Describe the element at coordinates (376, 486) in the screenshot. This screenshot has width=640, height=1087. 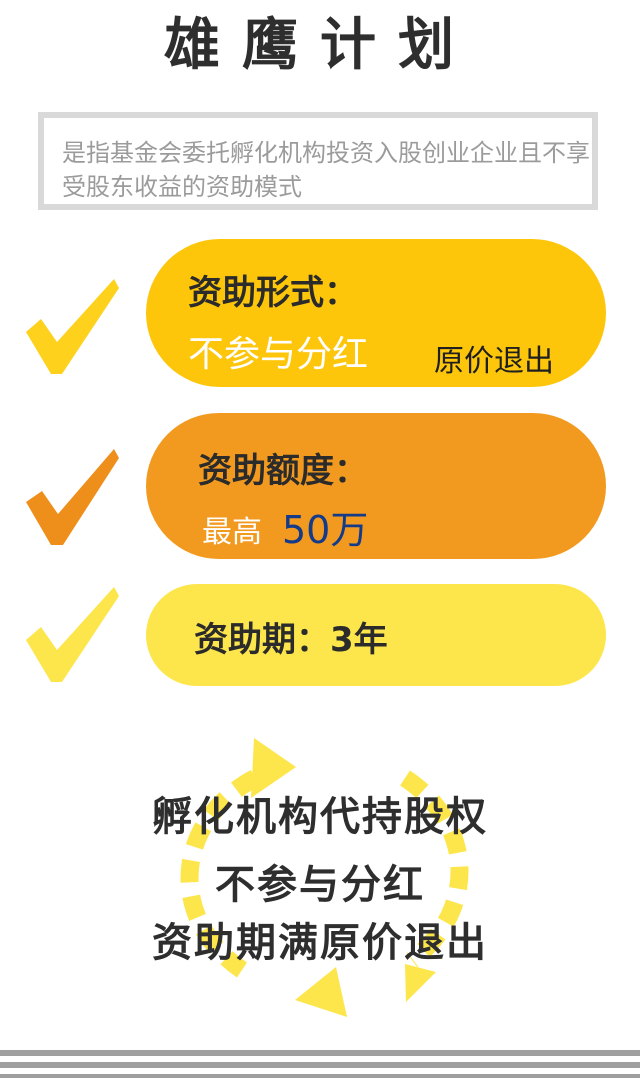
I see `funding-amount-card: 资助额度： 最高 50万` at that location.